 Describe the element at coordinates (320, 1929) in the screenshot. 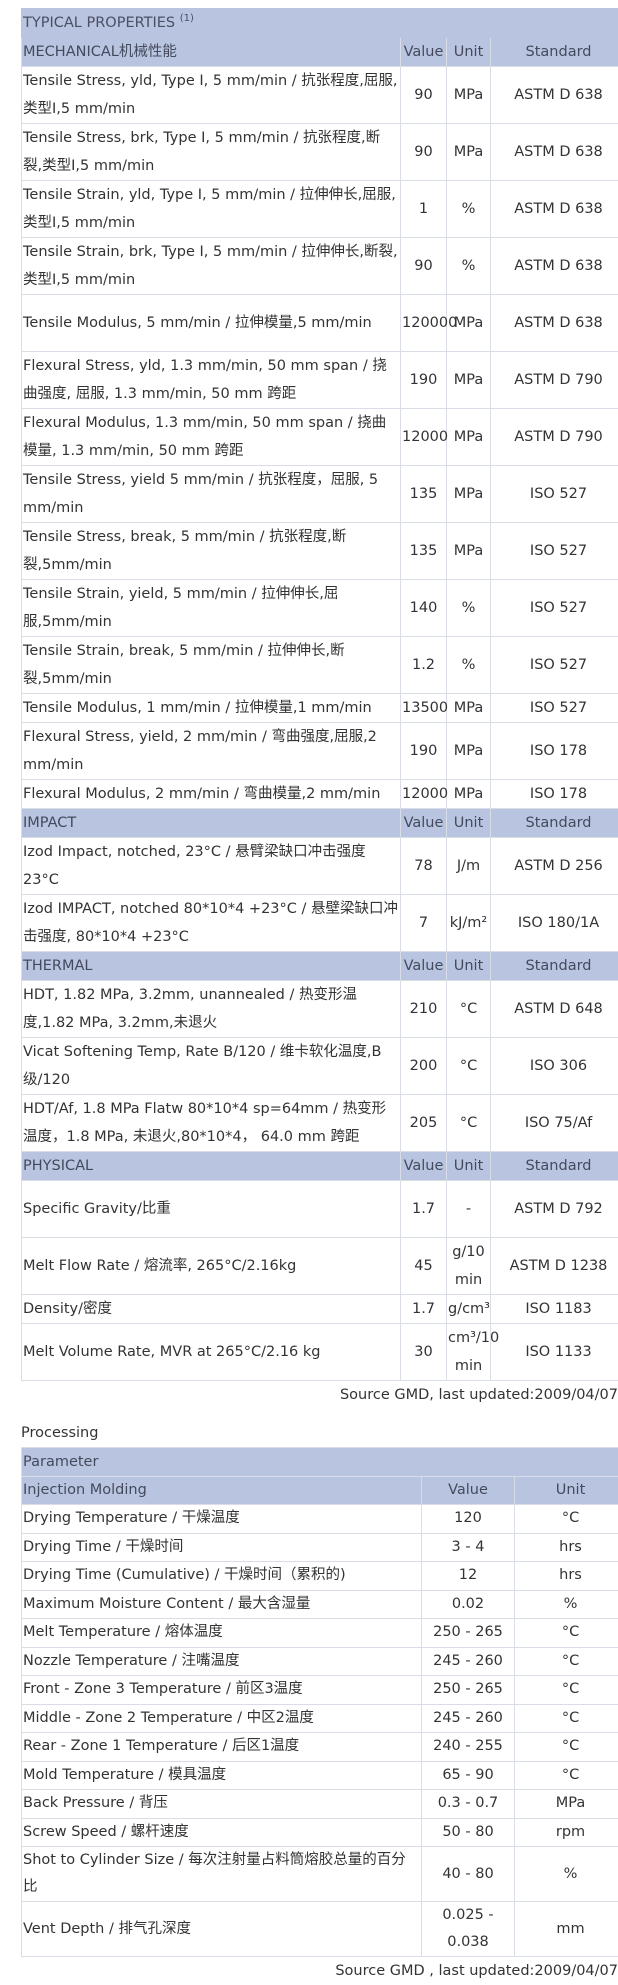

I see `table-row: Vent Depth / 排气孔深度0.025 - 0.038mm` at that location.